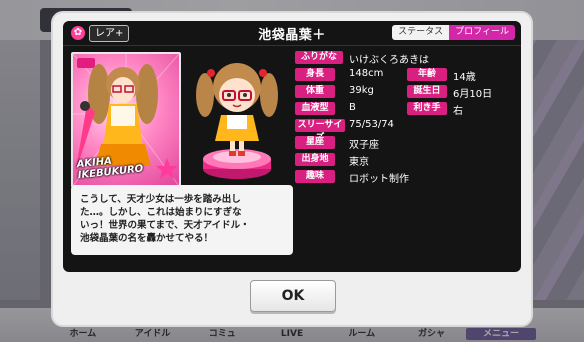  I want to click on card-image: AKIHA IKEBUKURO, so click(126, 120).